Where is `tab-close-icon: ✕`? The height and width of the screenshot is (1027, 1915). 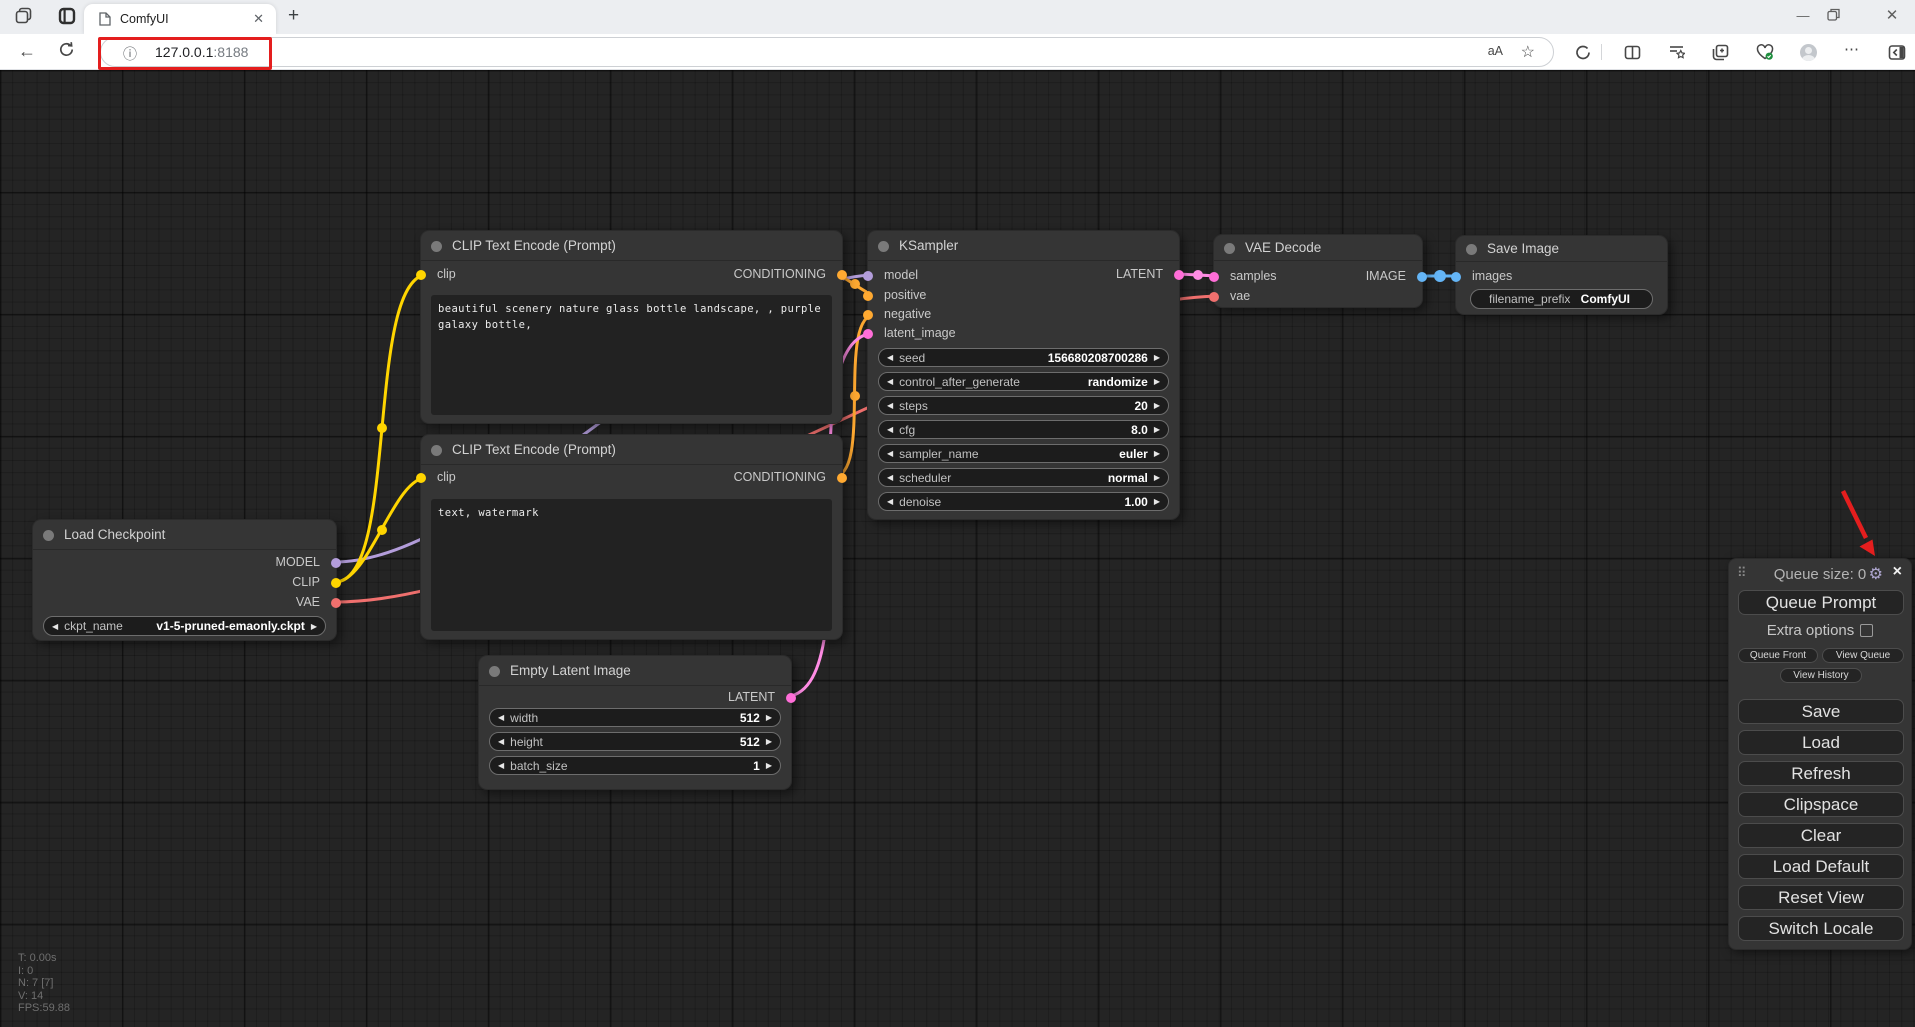
tab-close-icon: ✕ is located at coordinates (258, 19).